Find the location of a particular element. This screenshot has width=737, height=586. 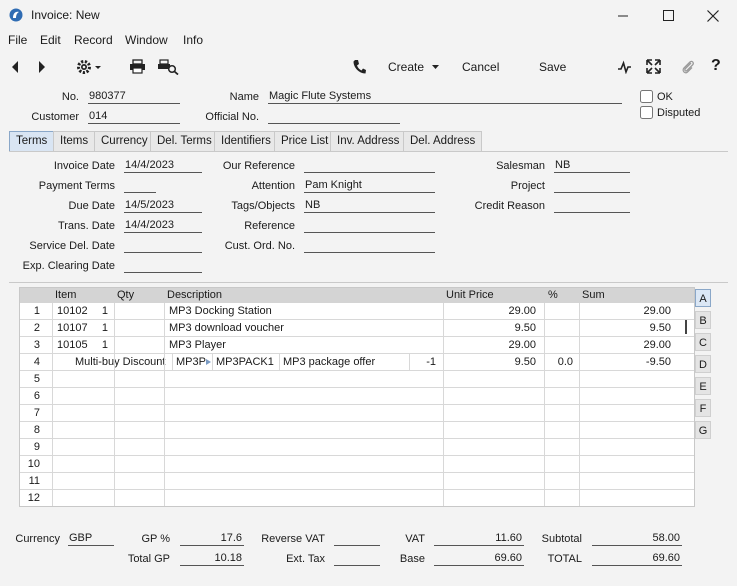

table-row: 1 10102 1 MP3 Docking Station 29.00 29.00 is located at coordinates (357, 311).